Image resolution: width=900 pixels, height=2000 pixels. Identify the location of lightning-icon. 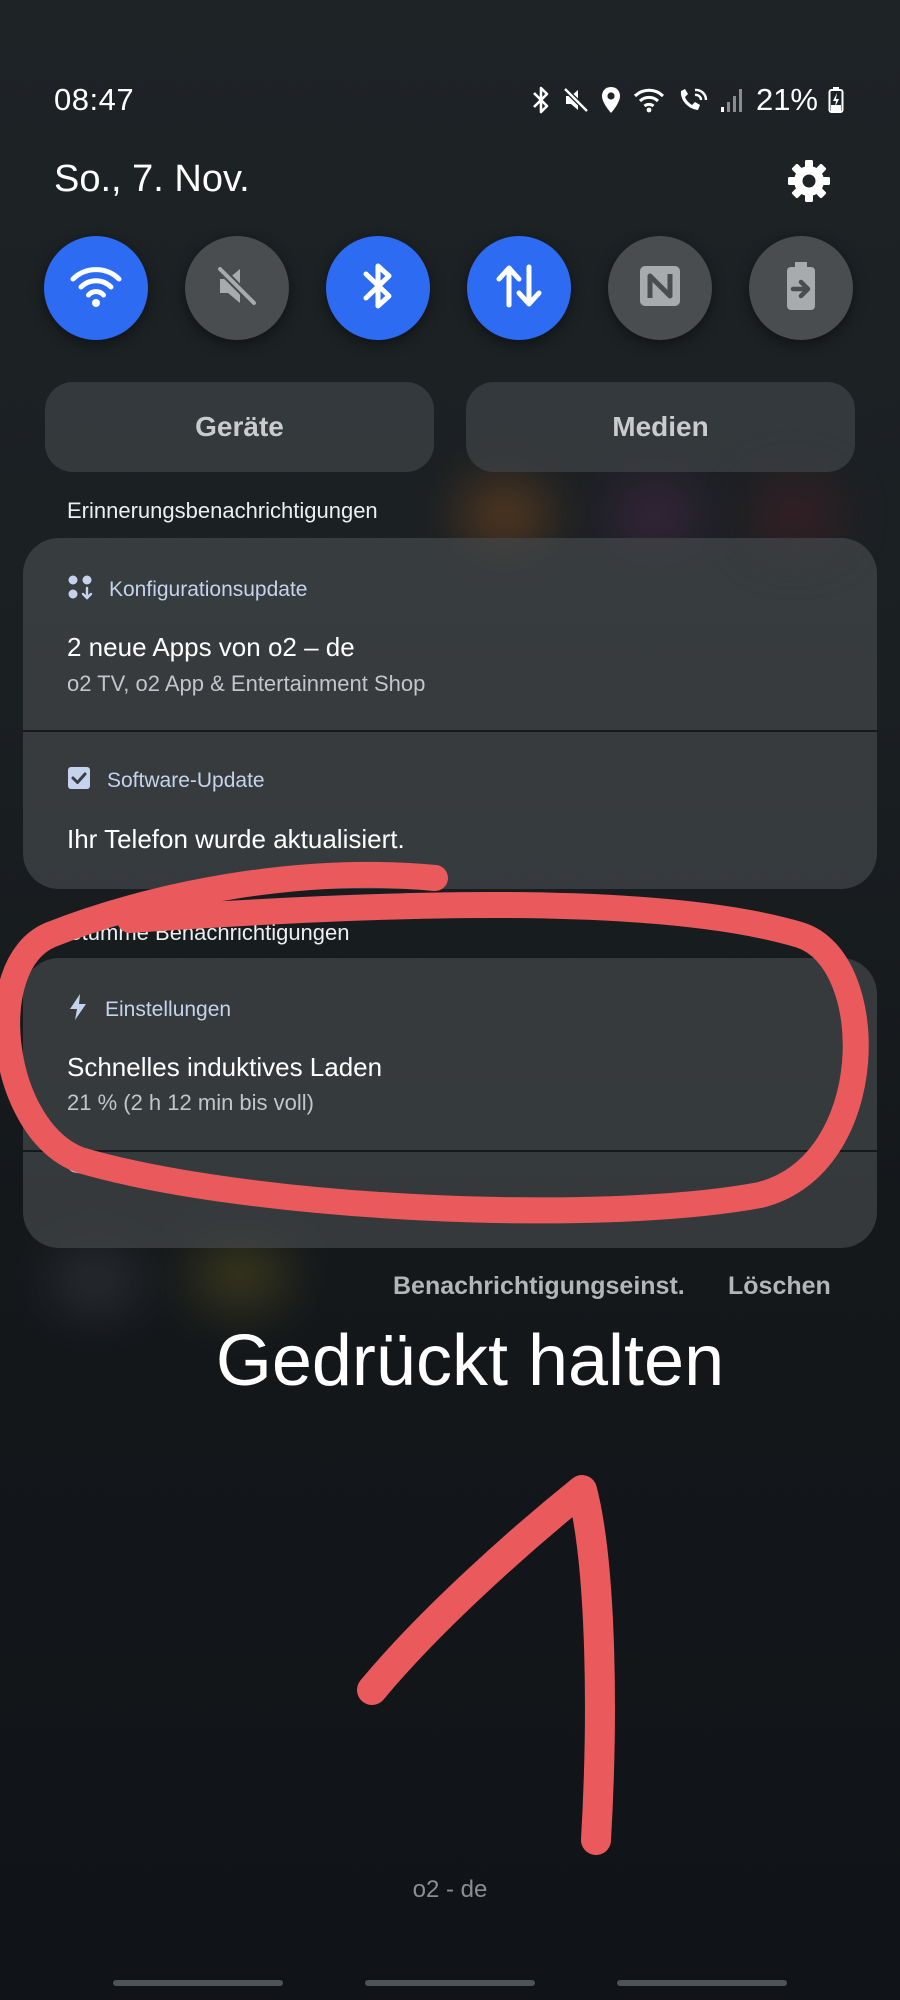
(78, 1010).